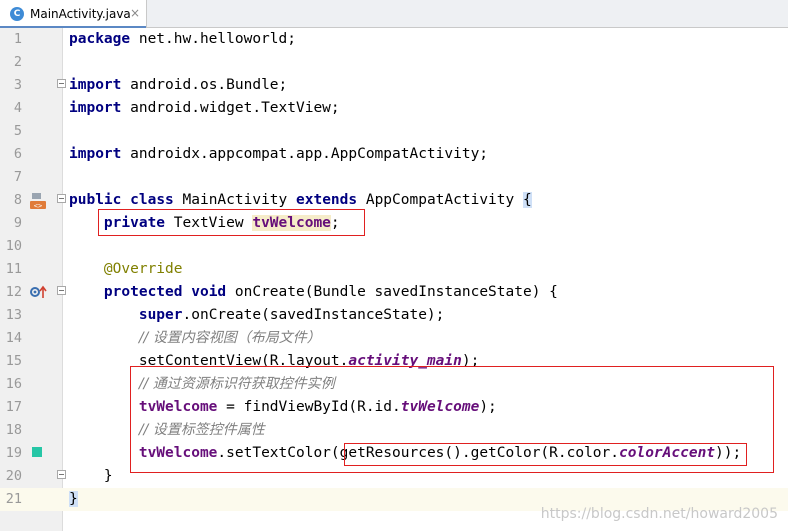 This screenshot has width=788, height=531. Describe the element at coordinates (394, 315) in the screenshot. I see `code-line: 13 super.onCreate(savedInstanceState);` at that location.